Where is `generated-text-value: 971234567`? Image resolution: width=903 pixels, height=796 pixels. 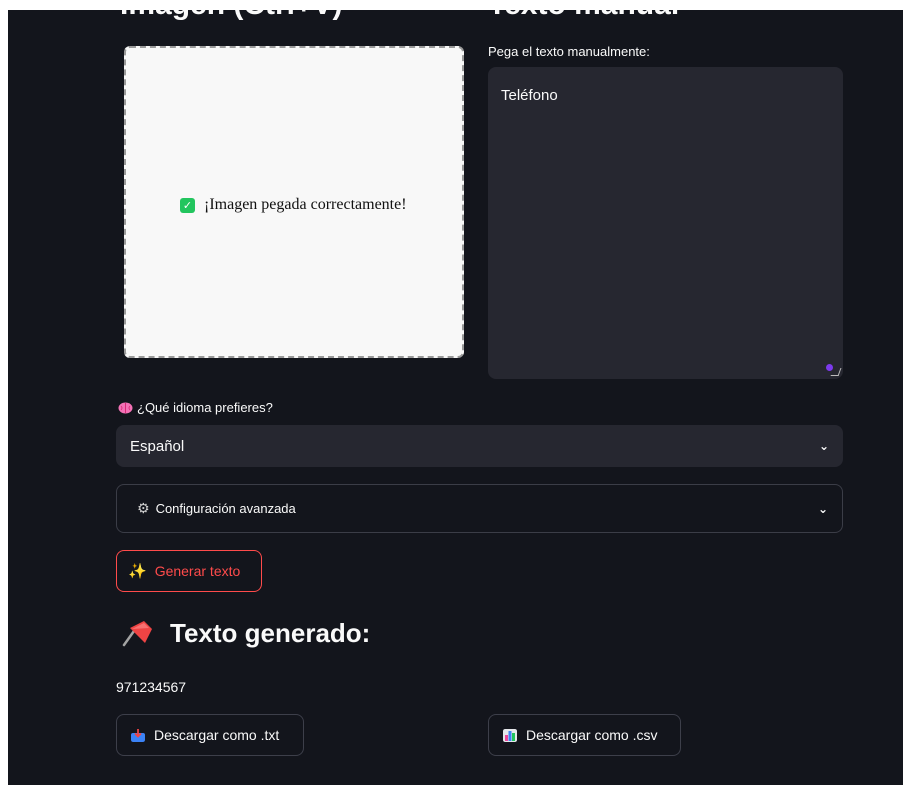 generated-text-value: 971234567 is located at coordinates (151, 687).